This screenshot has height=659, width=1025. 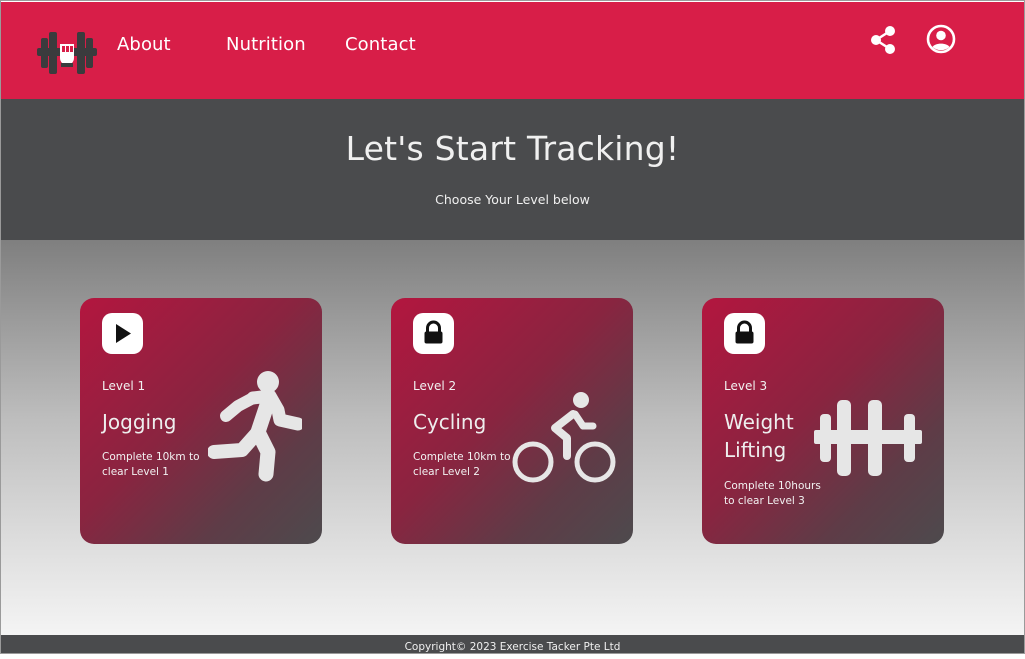 I want to click on fist-dumbbell-logo, so click(x=67, y=53).